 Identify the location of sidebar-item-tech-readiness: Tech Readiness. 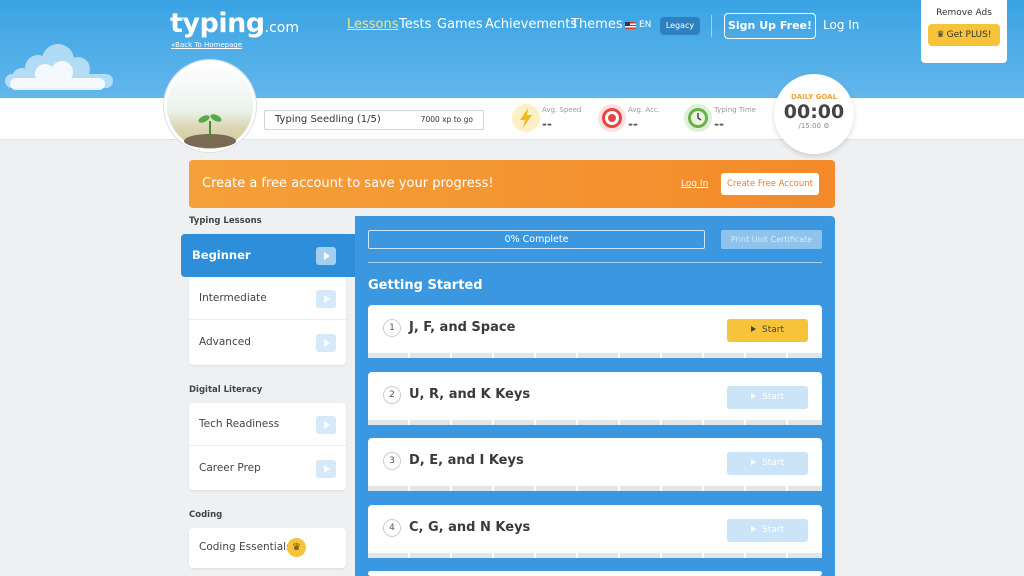
(267, 424).